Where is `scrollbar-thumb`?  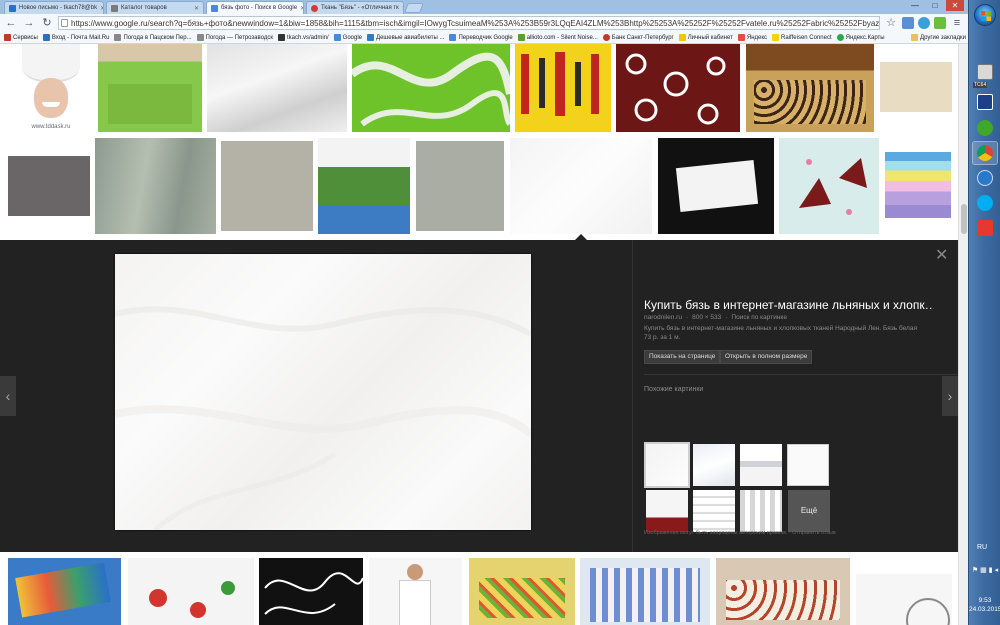 scrollbar-thumb is located at coordinates (964, 219).